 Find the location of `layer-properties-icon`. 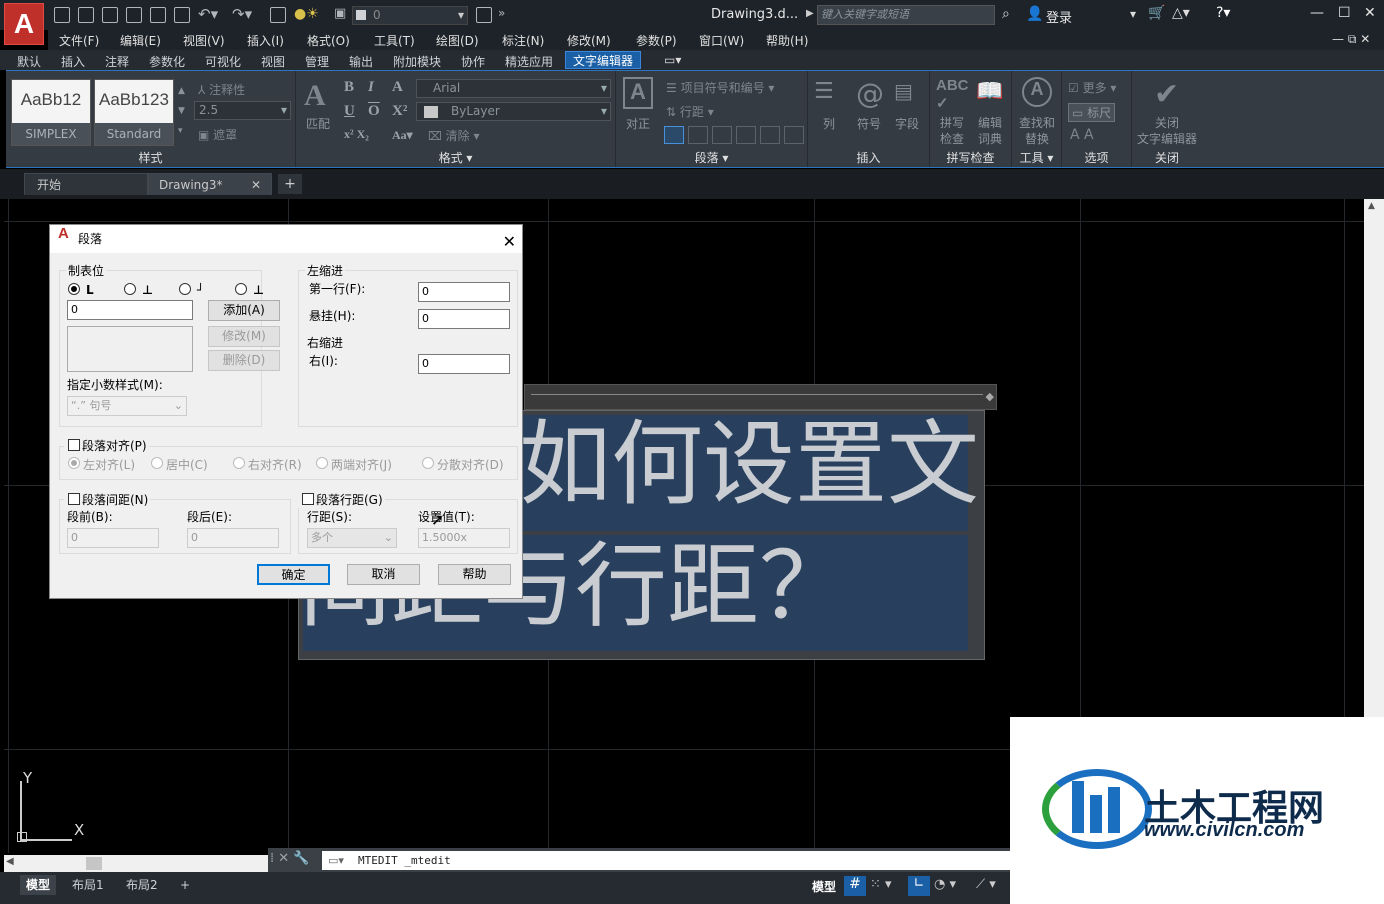

layer-properties-icon is located at coordinates (484, 15).